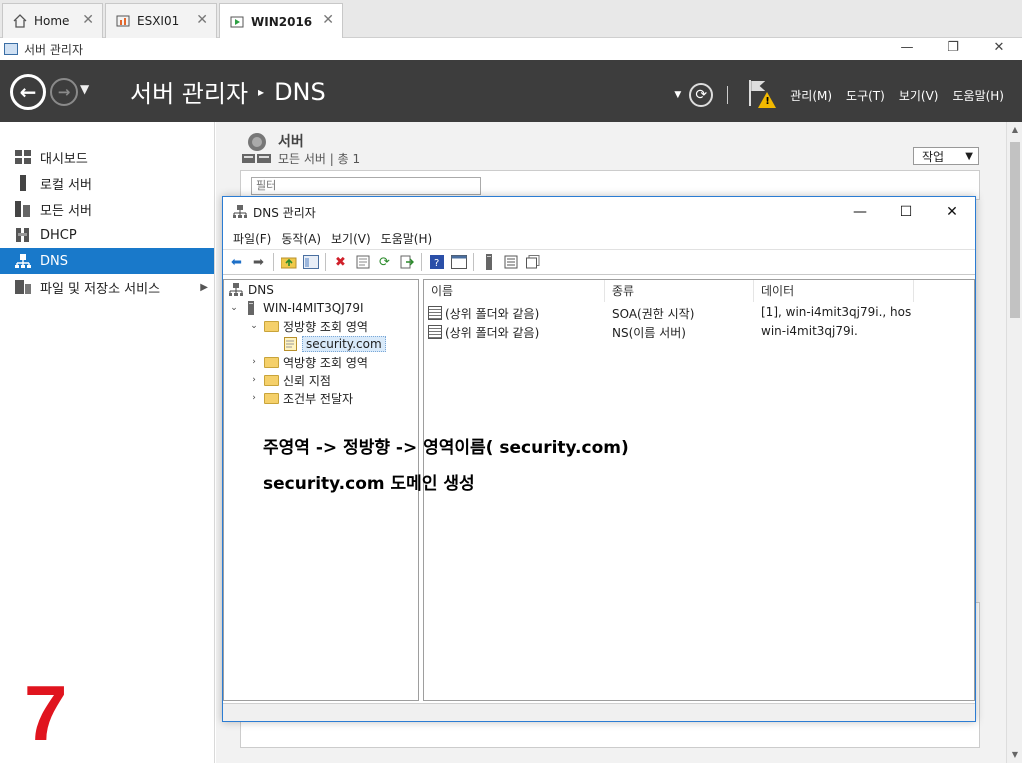 This screenshot has width=1022, height=763. I want to click on tasks-button: 작업 ▼, so click(946, 156).